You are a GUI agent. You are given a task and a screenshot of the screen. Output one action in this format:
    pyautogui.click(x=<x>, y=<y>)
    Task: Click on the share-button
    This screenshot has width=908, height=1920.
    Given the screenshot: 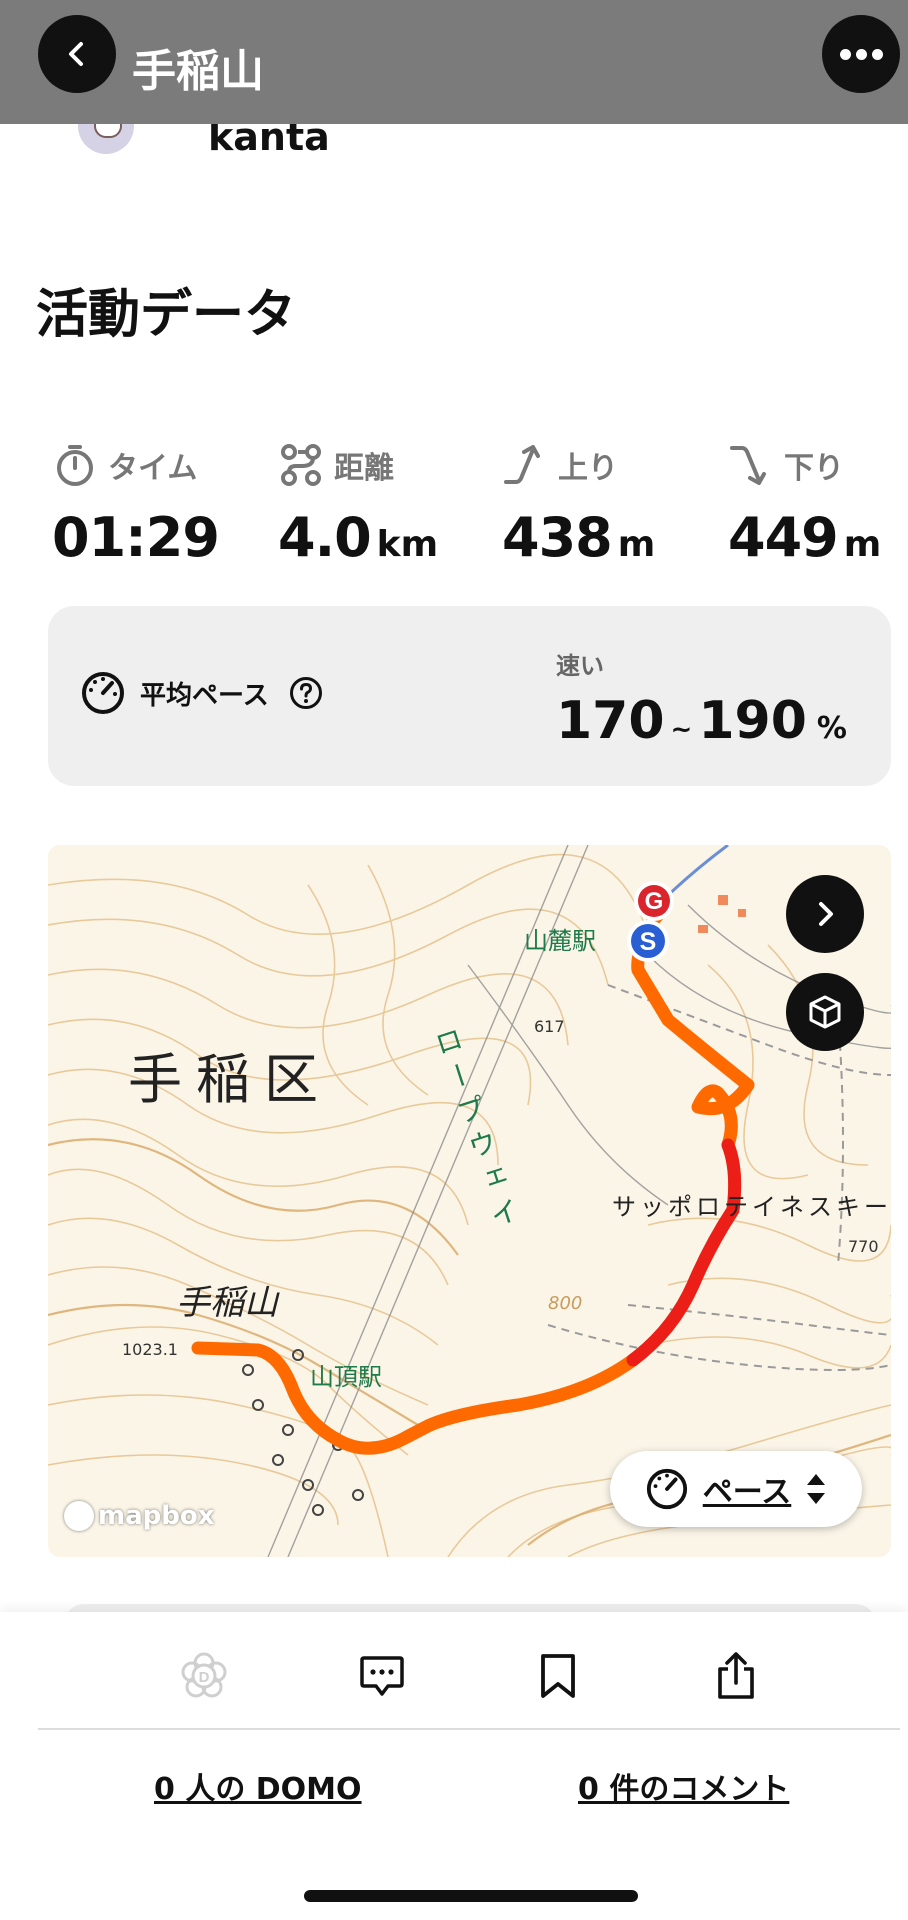 What is the action you would take?
    pyautogui.click(x=736, y=1676)
    